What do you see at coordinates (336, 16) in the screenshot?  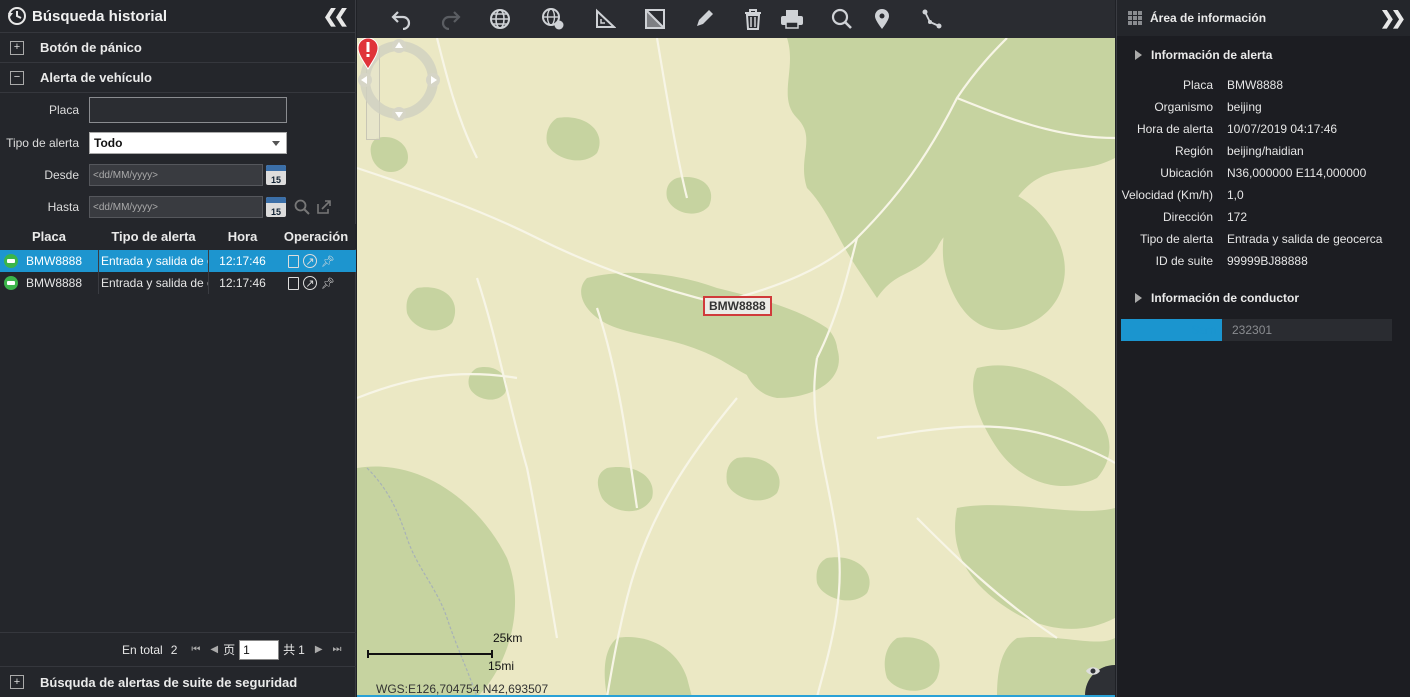 I see `collapse-panel-button: ❮❮` at bounding box center [336, 16].